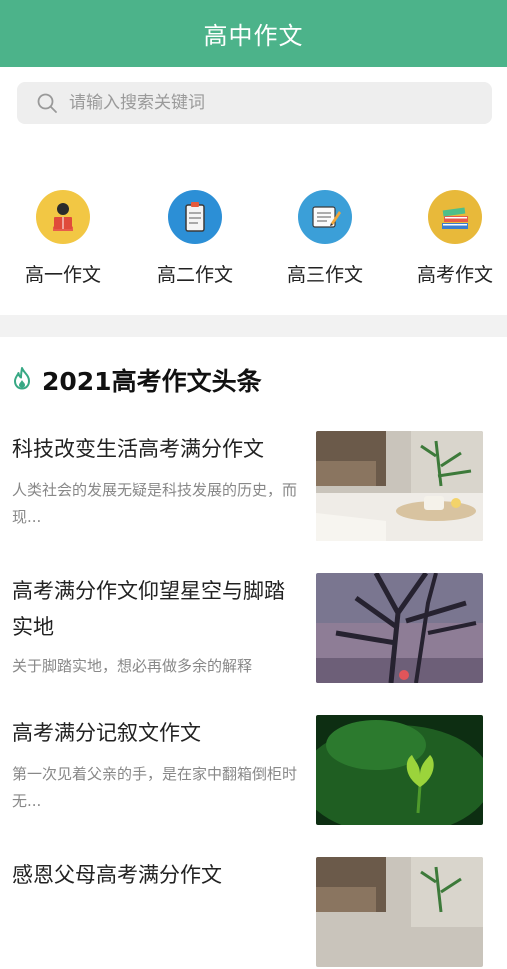 The height and width of the screenshot is (969, 507). I want to click on article-item: 高考满分作文仰望星空与脚踏实地 关于脚踏实地，想必再做多余的解释, so click(253, 629).